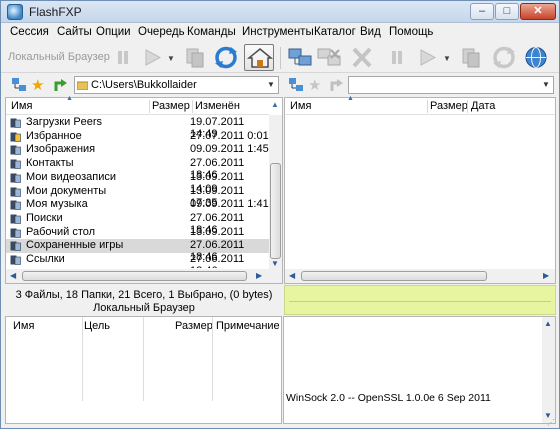  Describe the element at coordinates (195, 57) in the screenshot. I see `compare-left-icon` at that location.